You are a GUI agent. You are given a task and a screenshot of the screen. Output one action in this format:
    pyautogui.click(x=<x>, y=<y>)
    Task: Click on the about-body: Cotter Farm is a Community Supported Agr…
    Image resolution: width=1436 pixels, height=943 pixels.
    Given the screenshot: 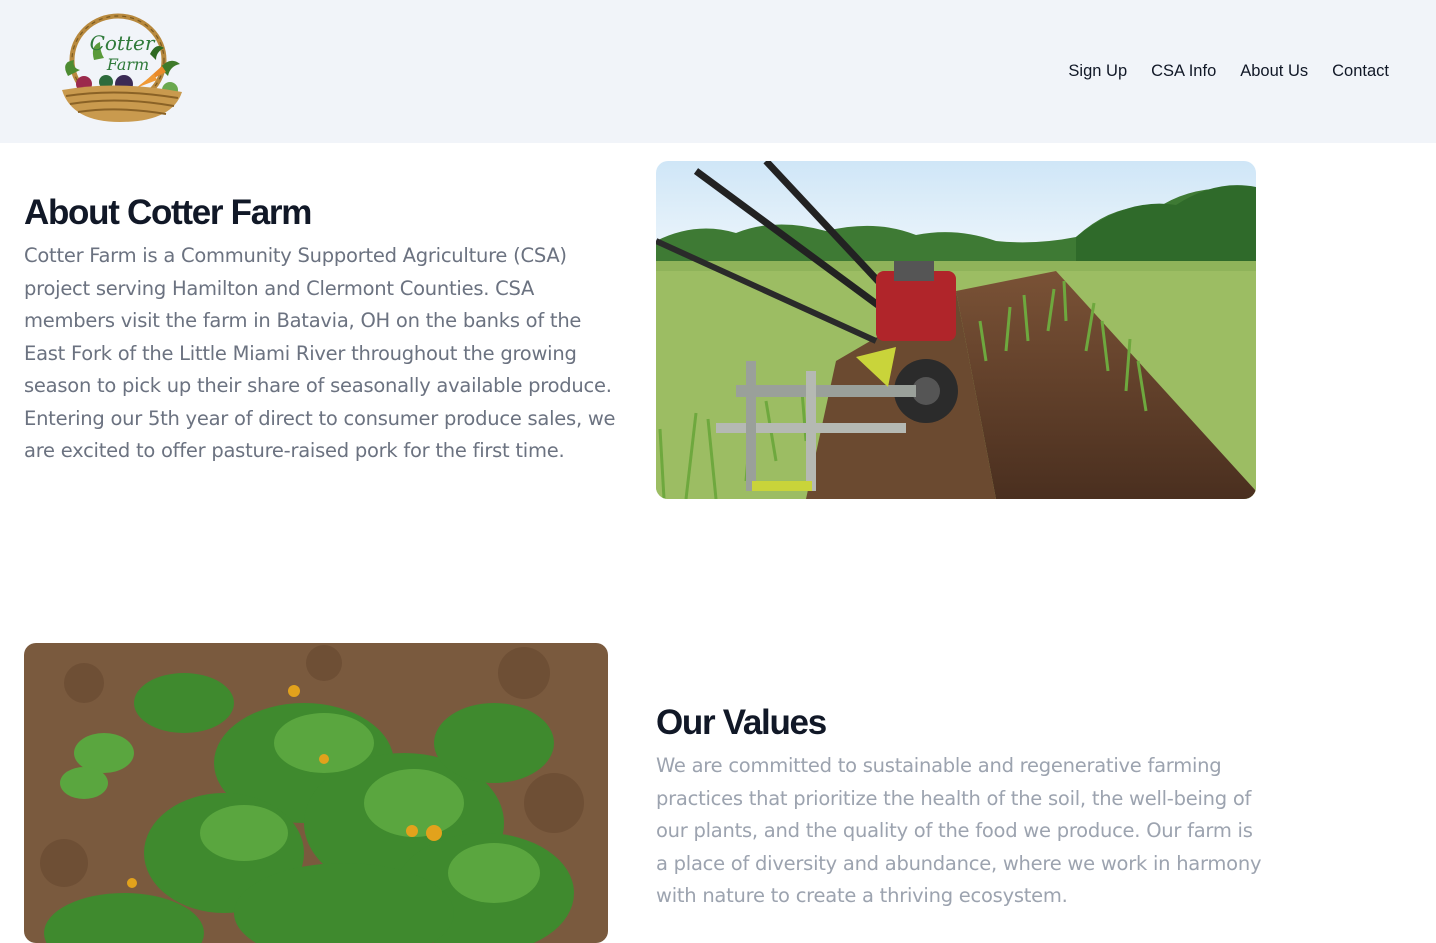 What is the action you would take?
    pyautogui.click(x=320, y=353)
    